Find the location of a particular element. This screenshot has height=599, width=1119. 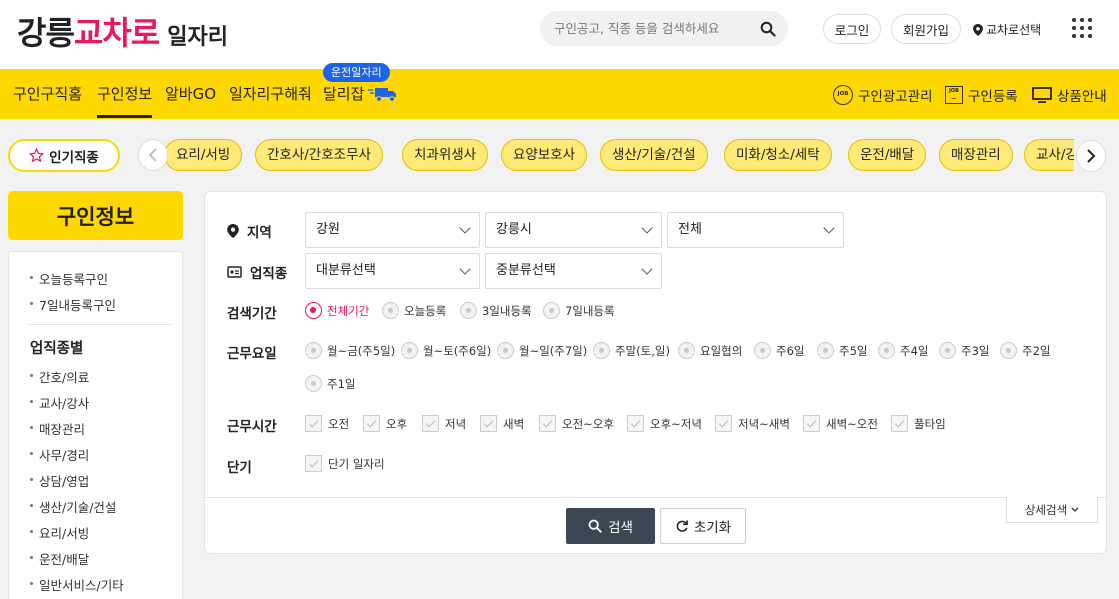

workday-option-label: 주말(토,일) is located at coordinates (642, 350).